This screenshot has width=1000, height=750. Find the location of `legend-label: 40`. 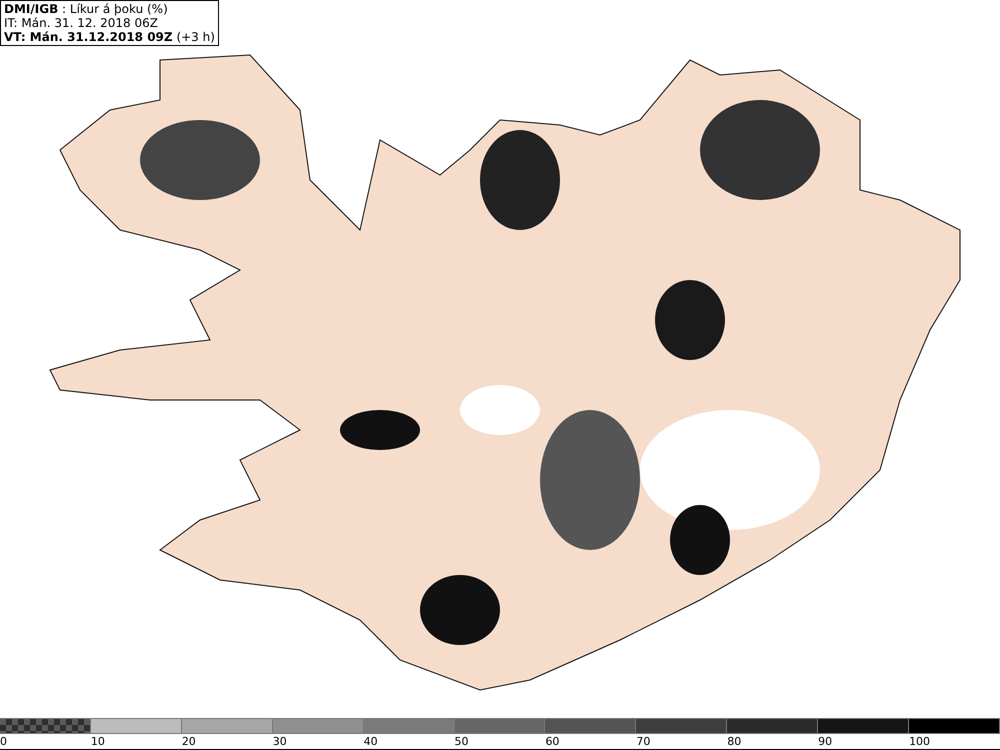

legend-label: 40 is located at coordinates (371, 741).